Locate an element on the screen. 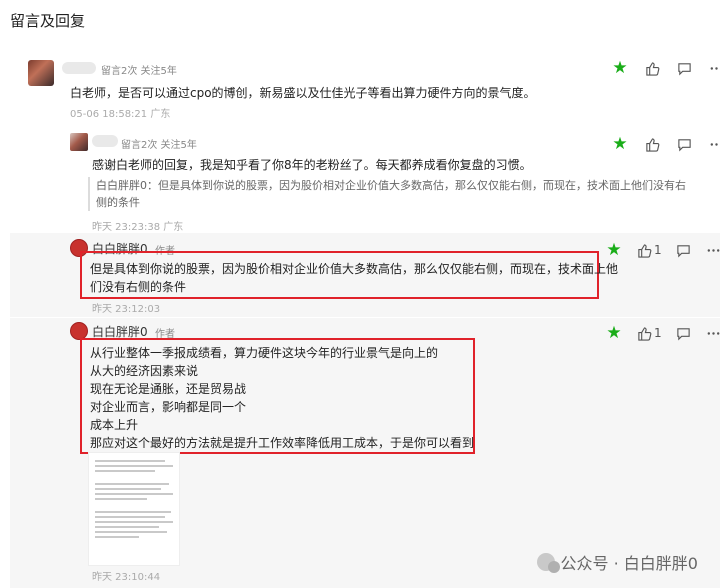  reply-line: 从行业整体一季报成绩看，算力硬件这块今年的行业景气是向上的 is located at coordinates (264, 353).